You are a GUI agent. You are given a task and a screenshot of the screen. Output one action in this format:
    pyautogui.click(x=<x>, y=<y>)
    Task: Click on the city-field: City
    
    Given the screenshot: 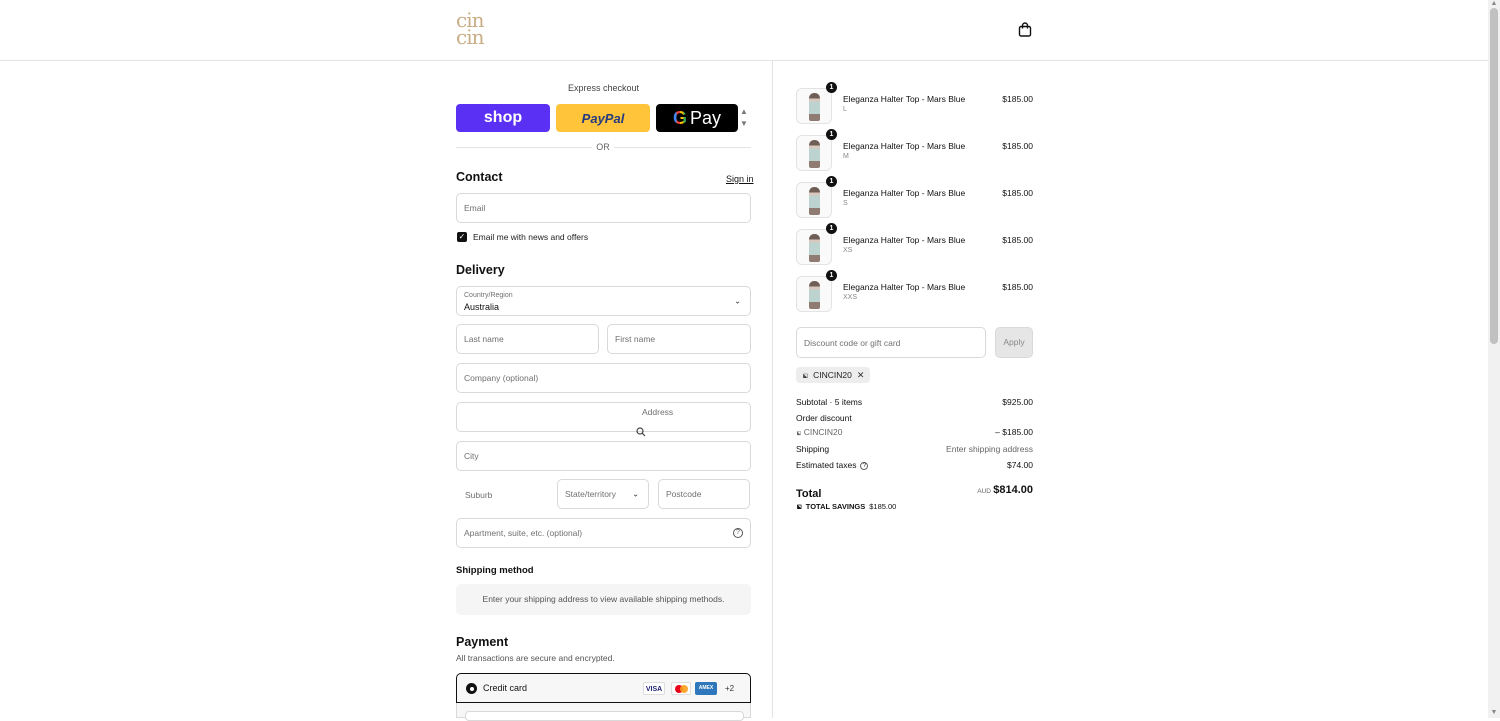 What is the action you would take?
    pyautogui.click(x=603, y=456)
    